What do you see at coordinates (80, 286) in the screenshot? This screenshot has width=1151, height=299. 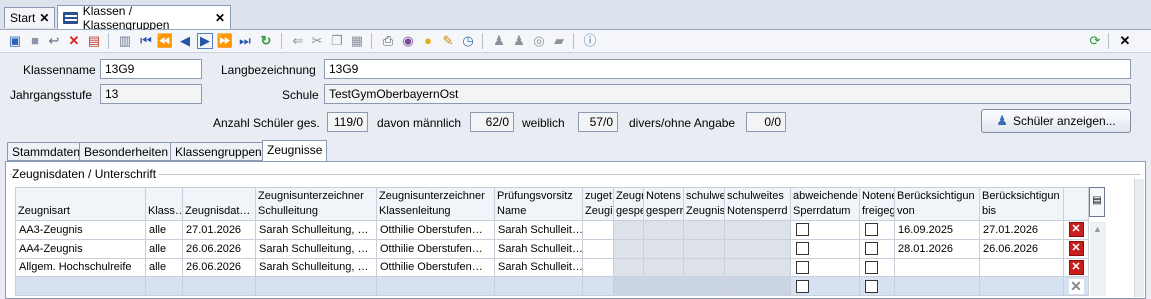 I see `cell-zeugnisart` at bounding box center [80, 286].